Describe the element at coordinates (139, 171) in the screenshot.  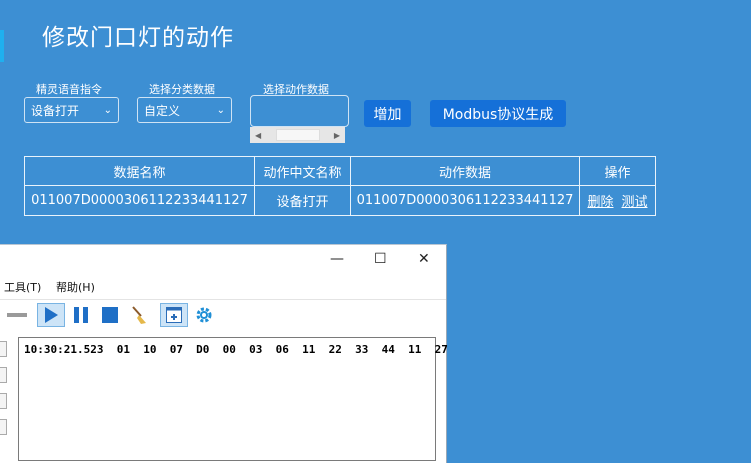
I see `header-data-name: 数据名称` at that location.